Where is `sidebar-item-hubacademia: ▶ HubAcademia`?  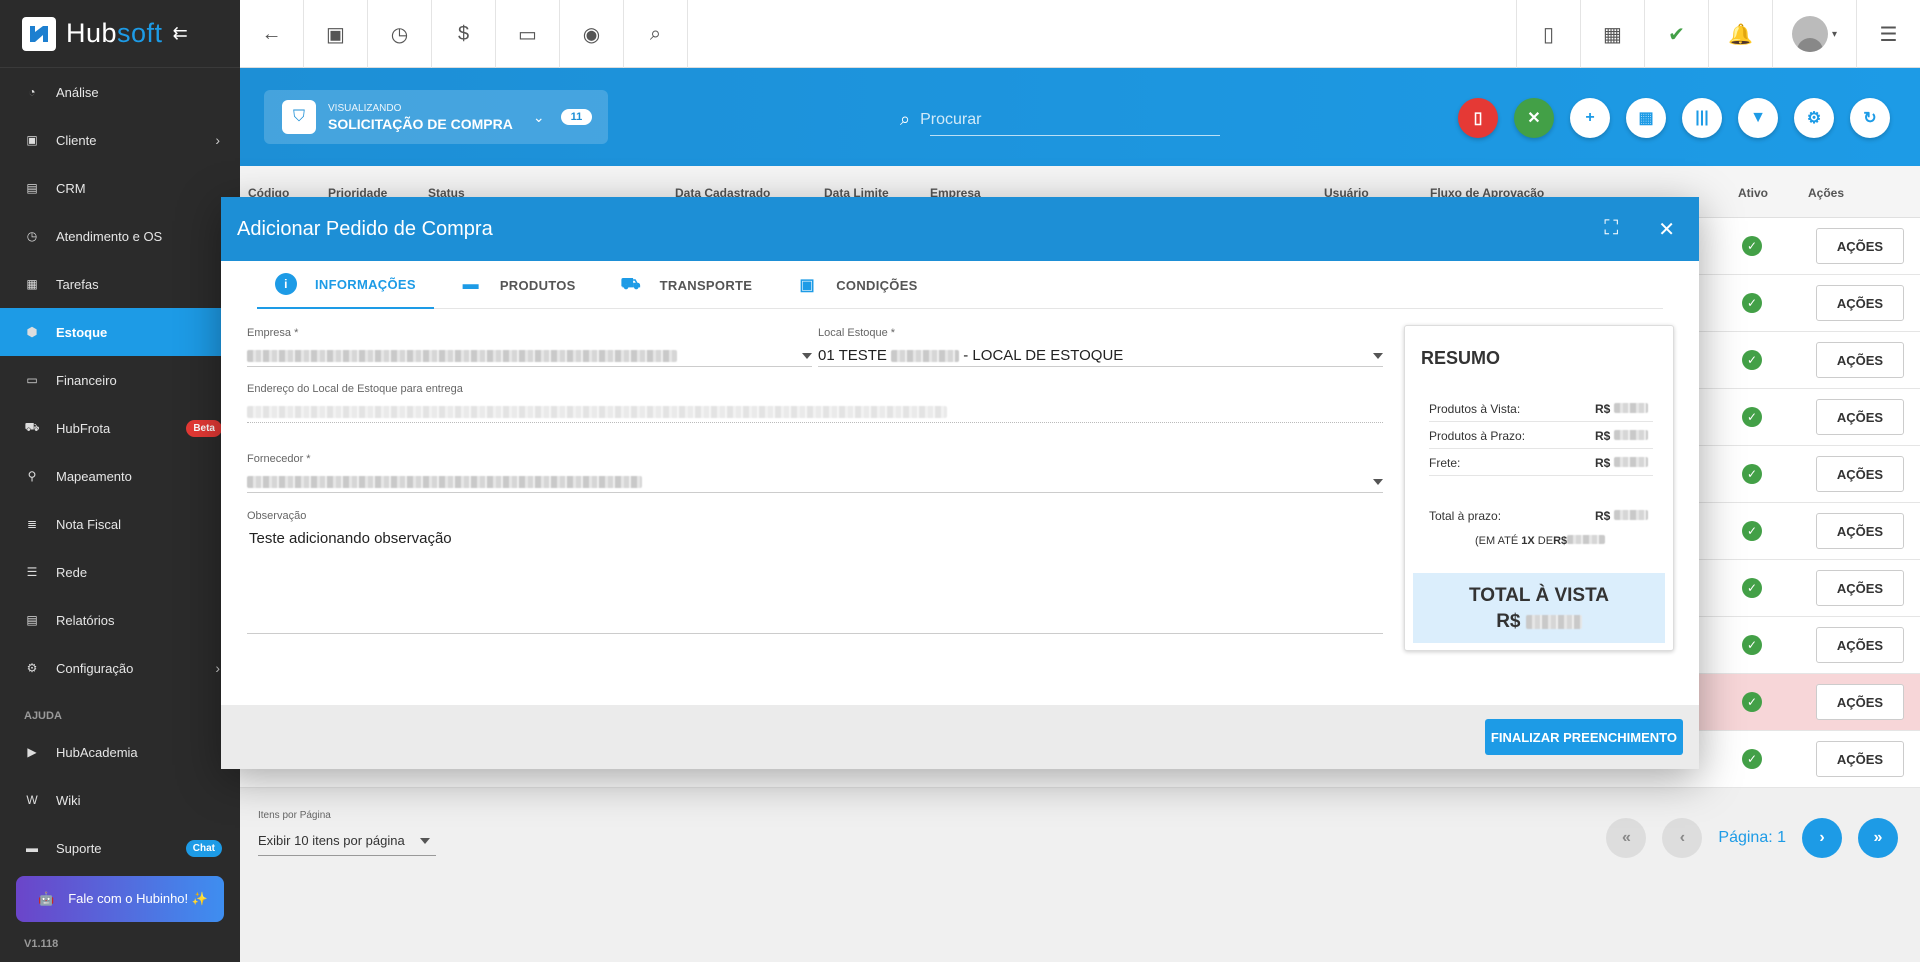
sidebar-item-hubacademia: ▶ HubAcademia is located at coordinates (120, 752).